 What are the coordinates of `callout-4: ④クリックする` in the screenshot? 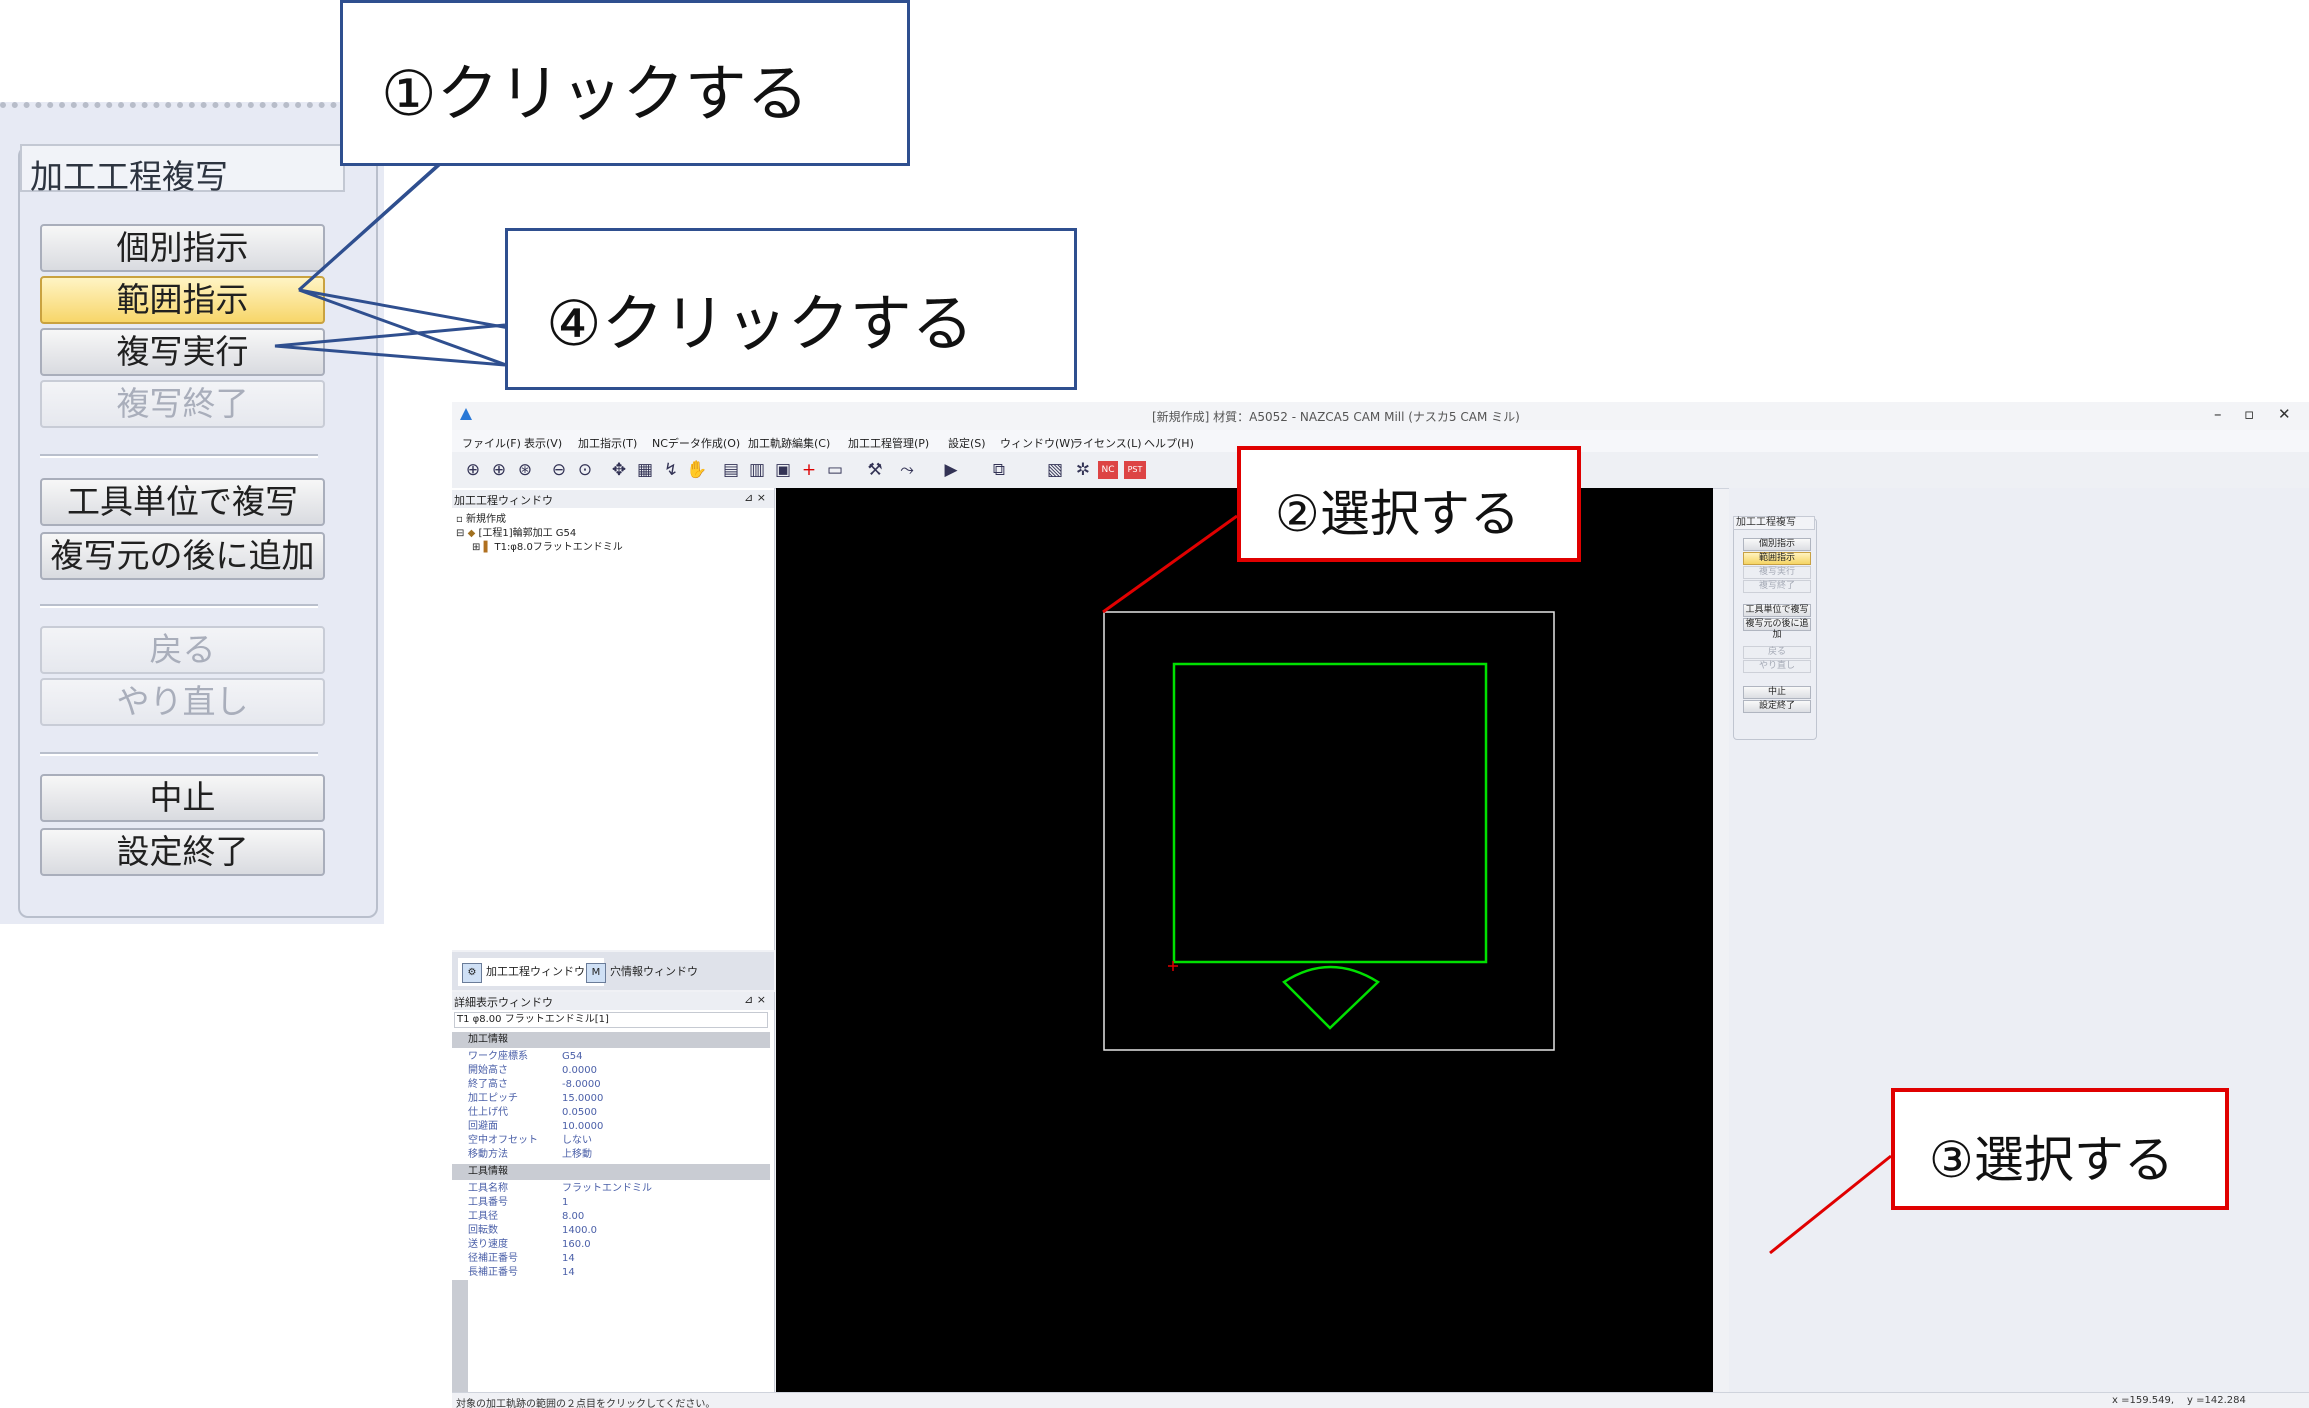 It's located at (791, 309).